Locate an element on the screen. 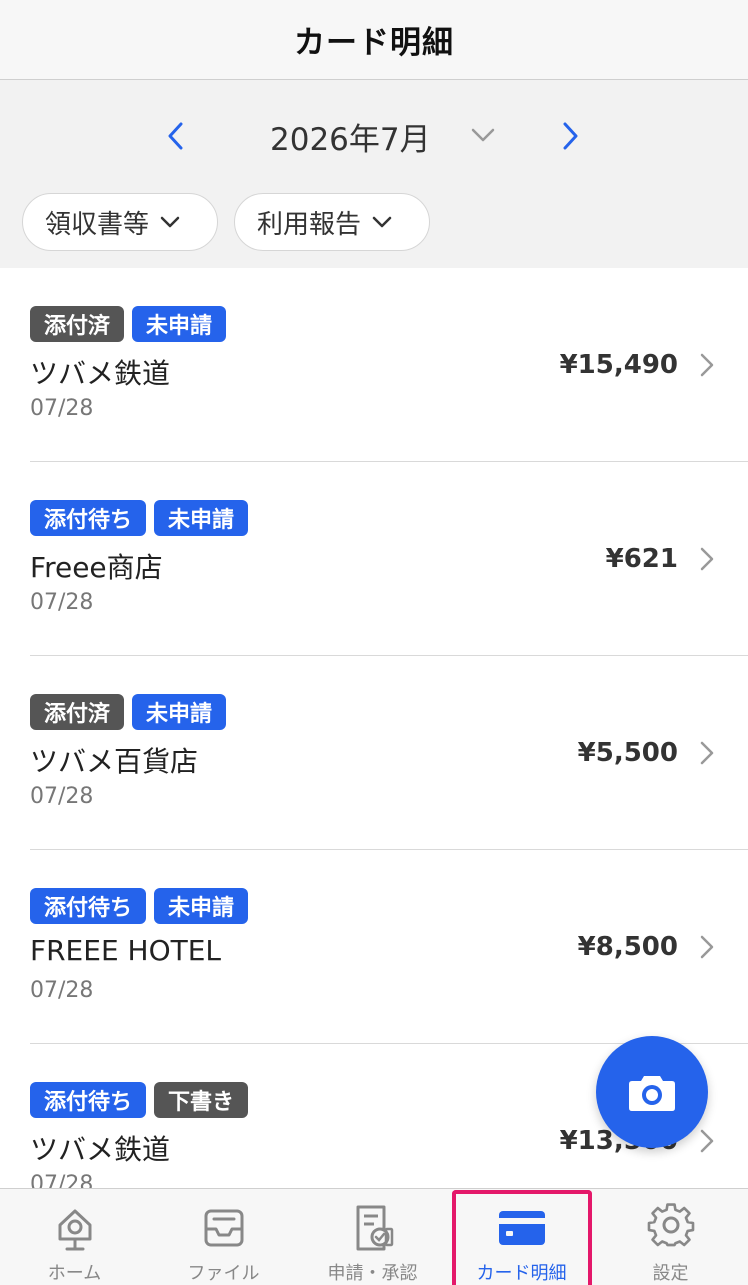 This screenshot has height=1285, width=748. month-navigator: 2026年7月 is located at coordinates (374, 135).